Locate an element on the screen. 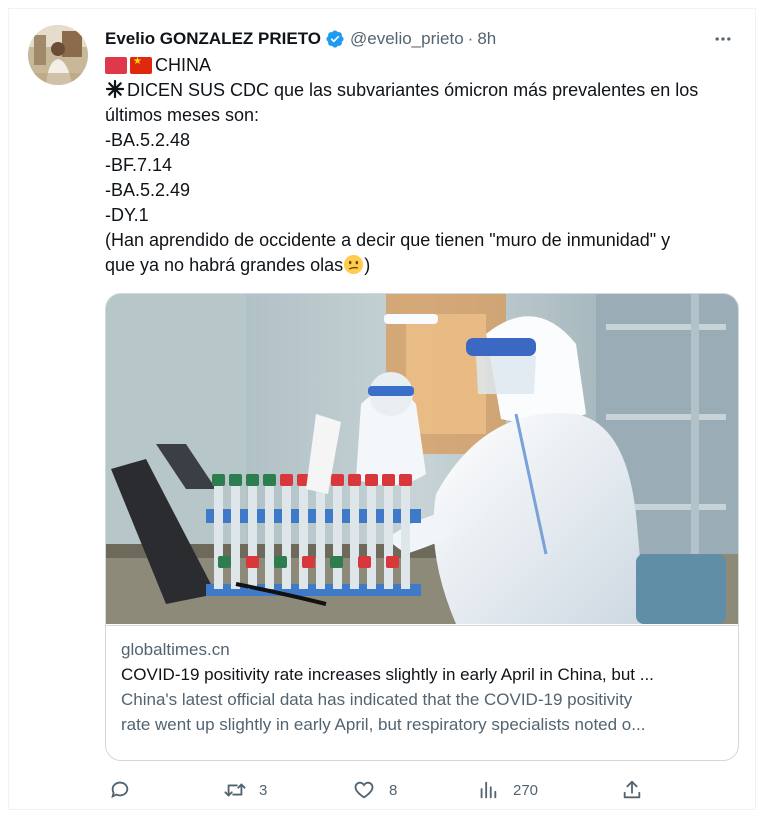 The height and width of the screenshot is (818, 764). timestamp: 8h is located at coordinates (486, 39).